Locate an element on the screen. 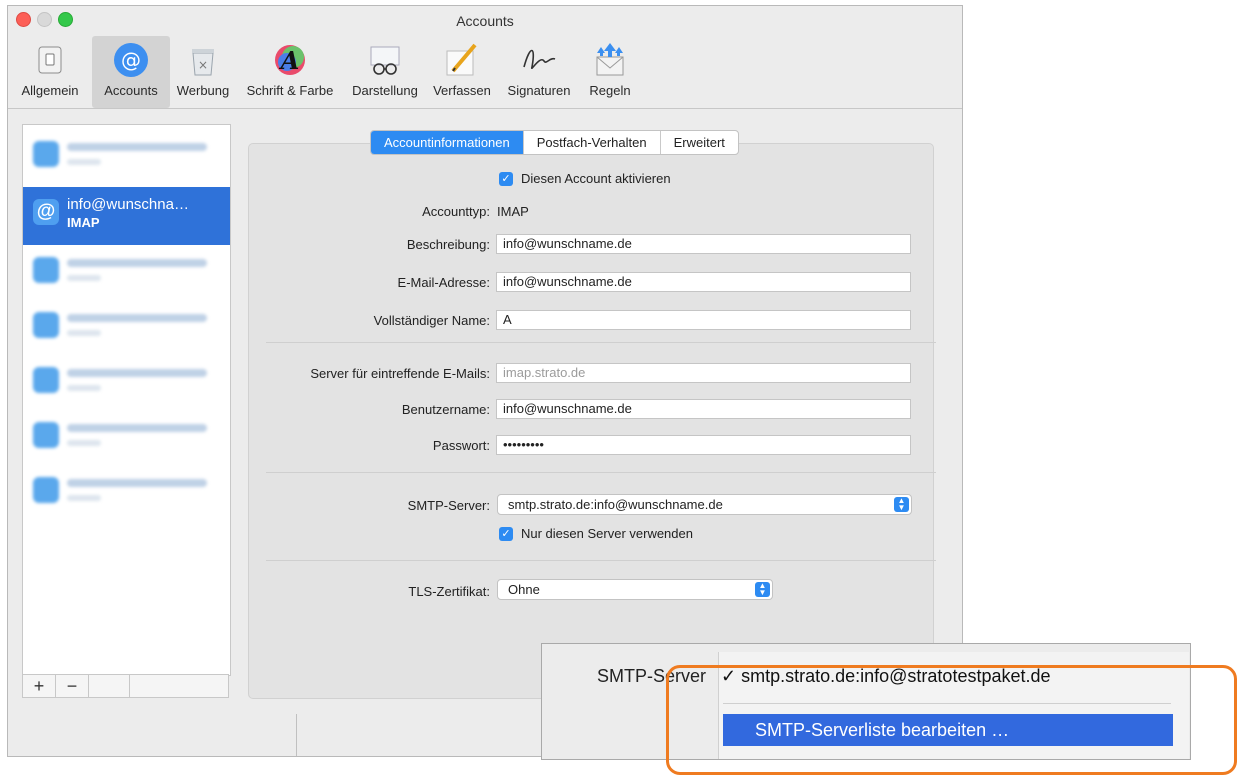 Image resolution: width=1238 pixels, height=775 pixels. remove-account-button: − is located at coordinates (72, 686).